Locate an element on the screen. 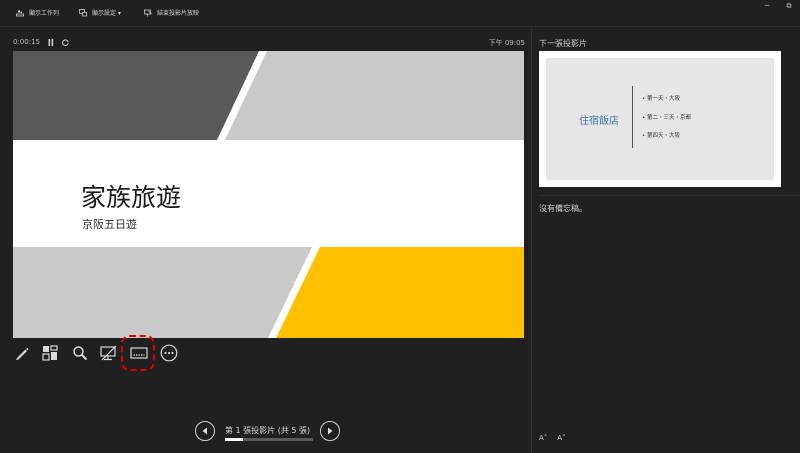 The image size is (800, 453). more-options-button is located at coordinates (169, 353).